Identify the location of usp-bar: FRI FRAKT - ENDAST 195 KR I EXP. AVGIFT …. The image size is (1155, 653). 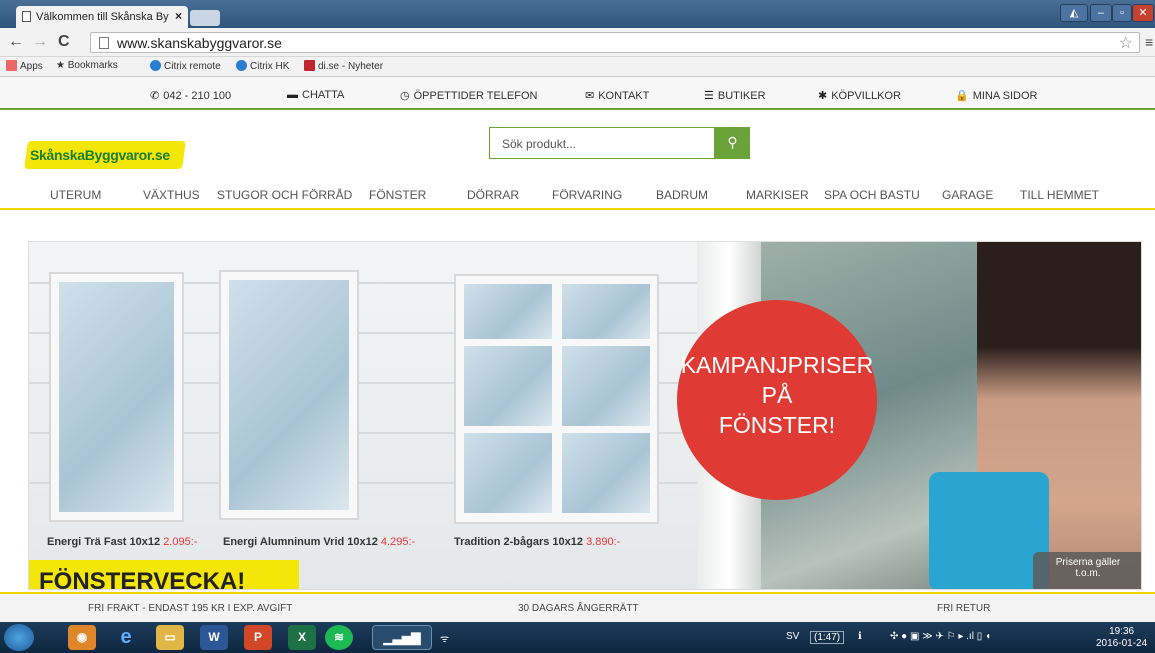
(577, 607).